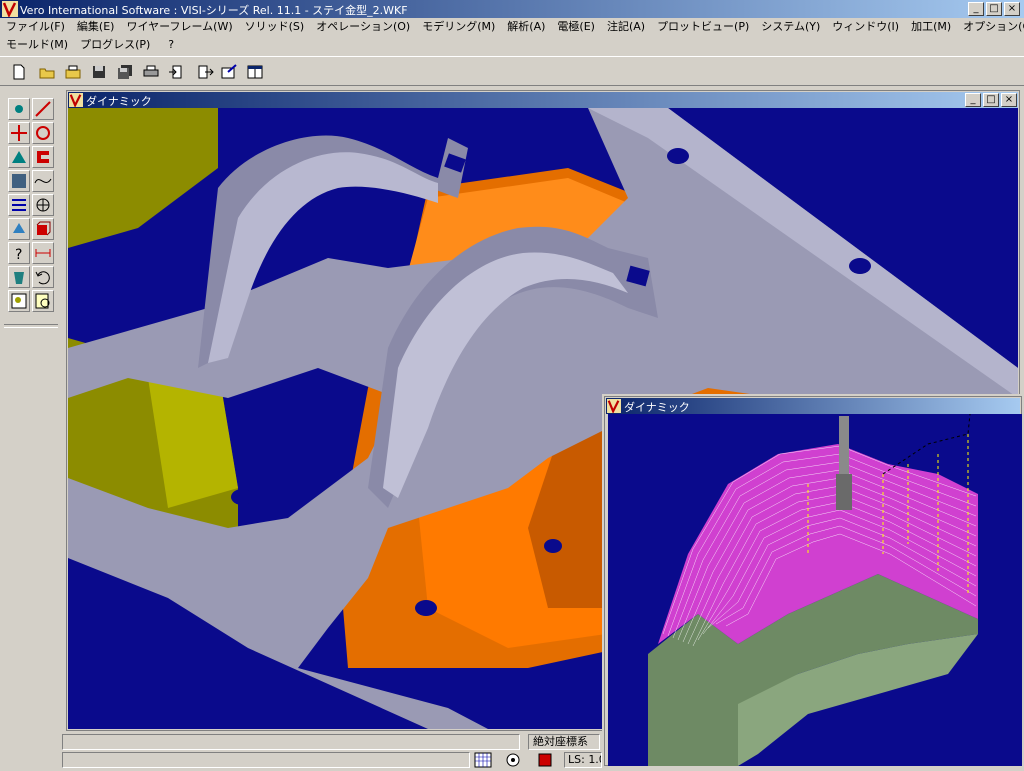 The image size is (1024, 771). What do you see at coordinates (790, 27) in the screenshot?
I see `menu-system: システム(Y)` at bounding box center [790, 27].